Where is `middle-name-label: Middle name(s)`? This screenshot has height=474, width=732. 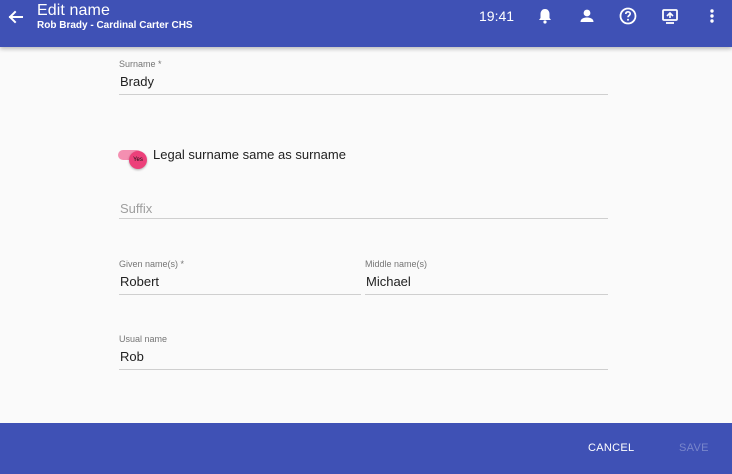
middle-name-label: Middle name(s) is located at coordinates (396, 264).